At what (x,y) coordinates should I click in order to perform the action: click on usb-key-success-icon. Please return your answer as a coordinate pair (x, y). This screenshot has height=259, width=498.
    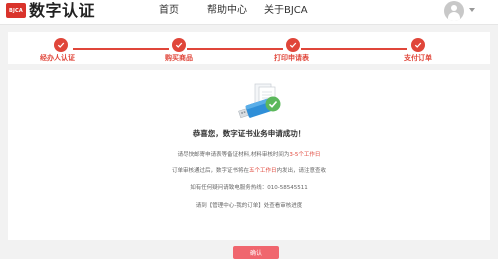
    Looking at the image, I should click on (259, 101).